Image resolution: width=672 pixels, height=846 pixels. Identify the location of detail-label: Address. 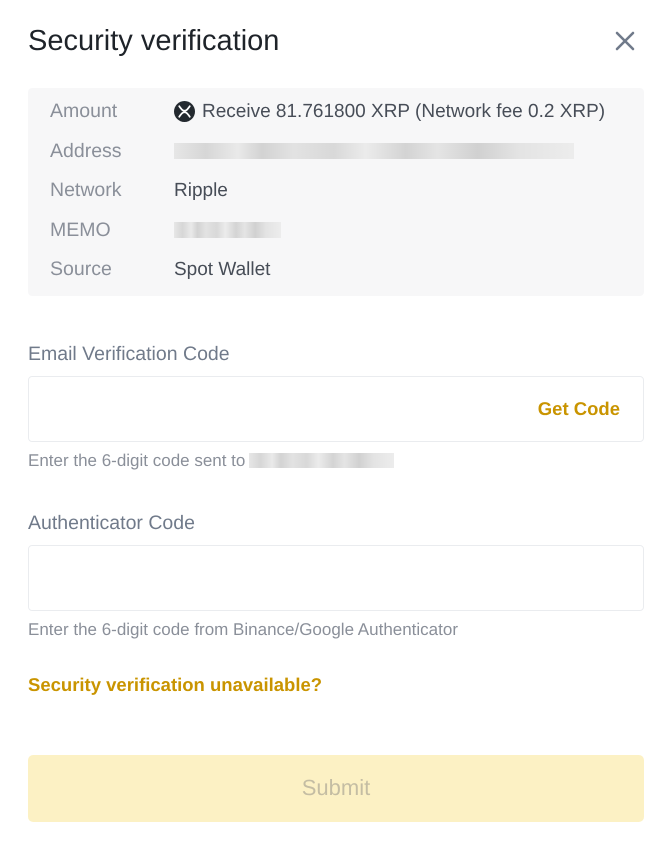
(86, 151).